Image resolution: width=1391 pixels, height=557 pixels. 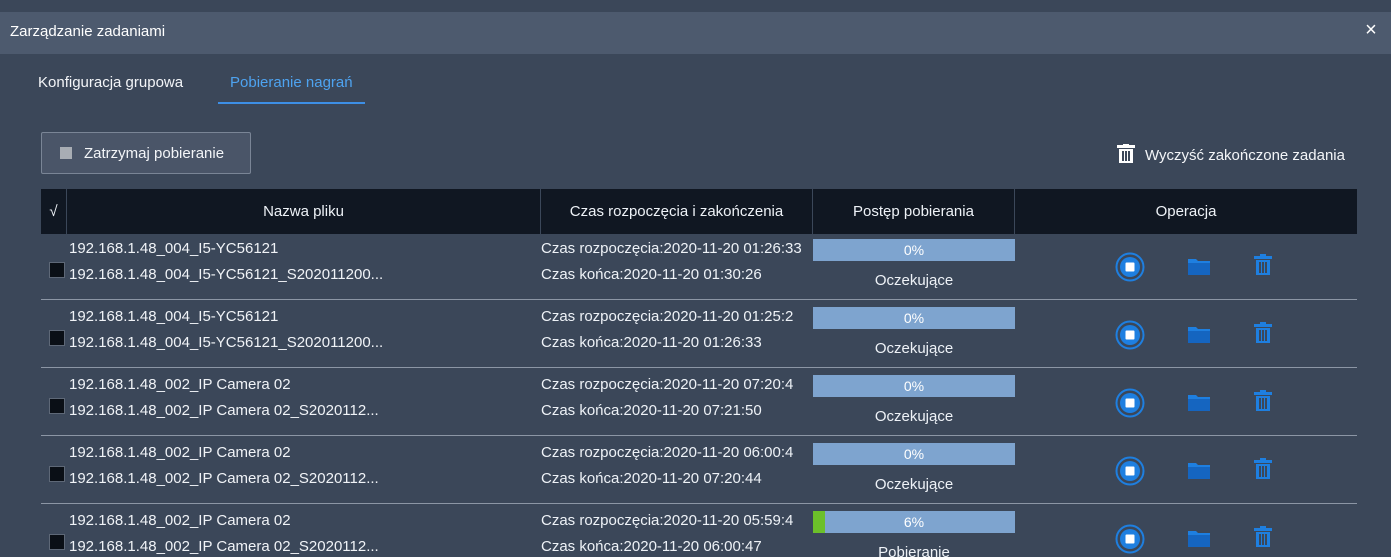 What do you see at coordinates (88, 31) in the screenshot?
I see `window-title: Zarządzanie zadaniami` at bounding box center [88, 31].